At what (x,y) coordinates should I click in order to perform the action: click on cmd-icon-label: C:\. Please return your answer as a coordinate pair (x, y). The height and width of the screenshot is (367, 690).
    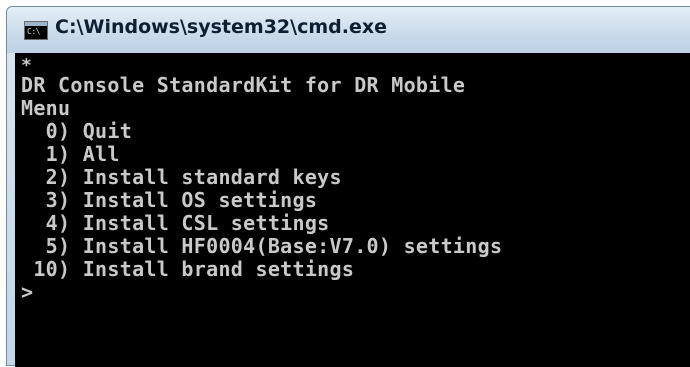
    Looking at the image, I should click on (33, 31).